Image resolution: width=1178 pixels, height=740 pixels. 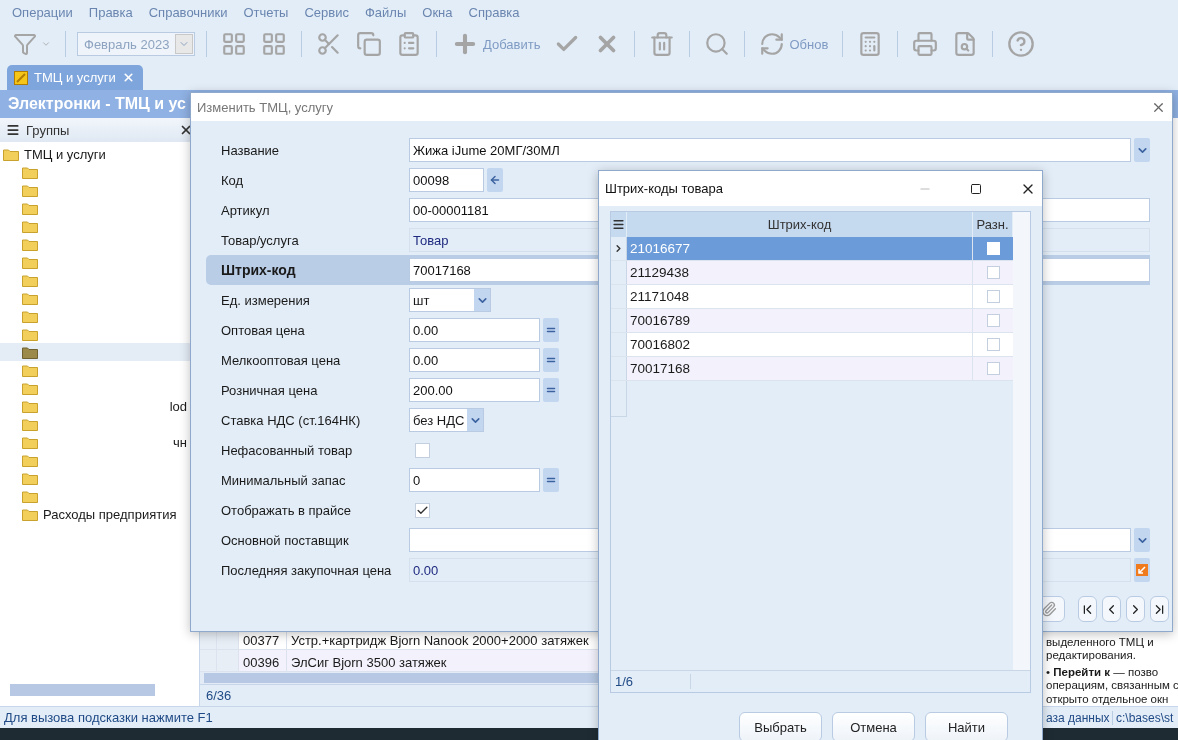 What do you see at coordinates (232, 180) in the screenshot?
I see `field-label: Код` at bounding box center [232, 180].